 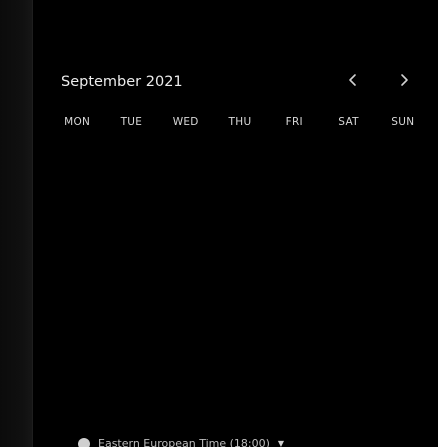 I want to click on weekday-fri: FRI, so click(x=294, y=122).